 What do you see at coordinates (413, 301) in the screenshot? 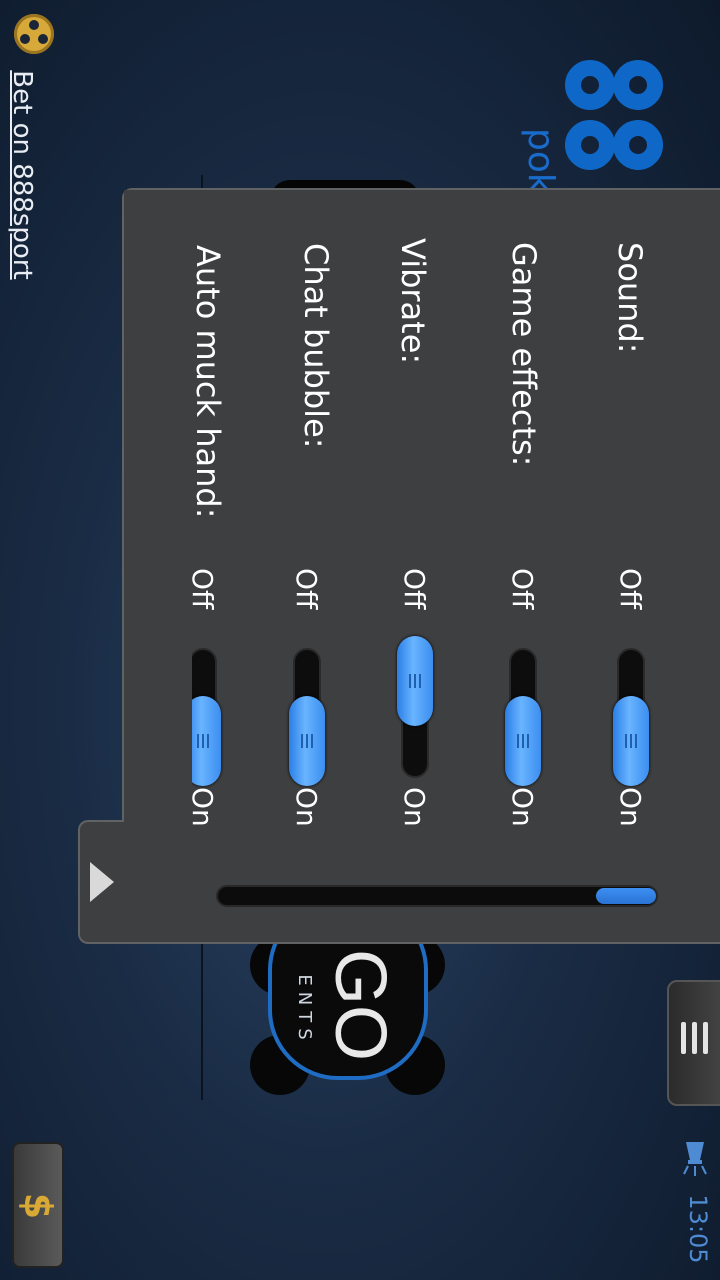
I see `vibrate-label: Vibrate:` at bounding box center [413, 301].